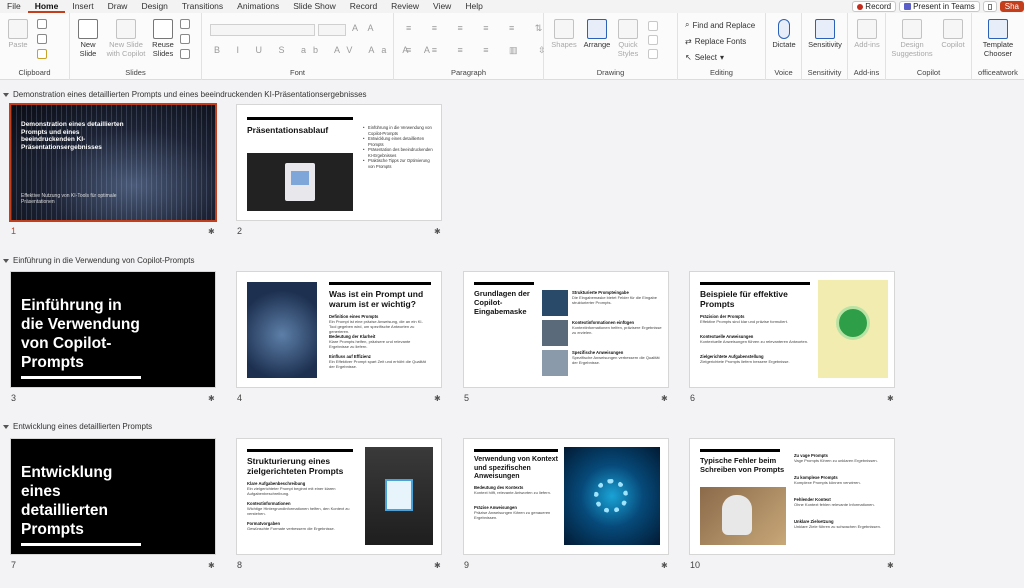  I want to click on section-button, so click(185, 54).